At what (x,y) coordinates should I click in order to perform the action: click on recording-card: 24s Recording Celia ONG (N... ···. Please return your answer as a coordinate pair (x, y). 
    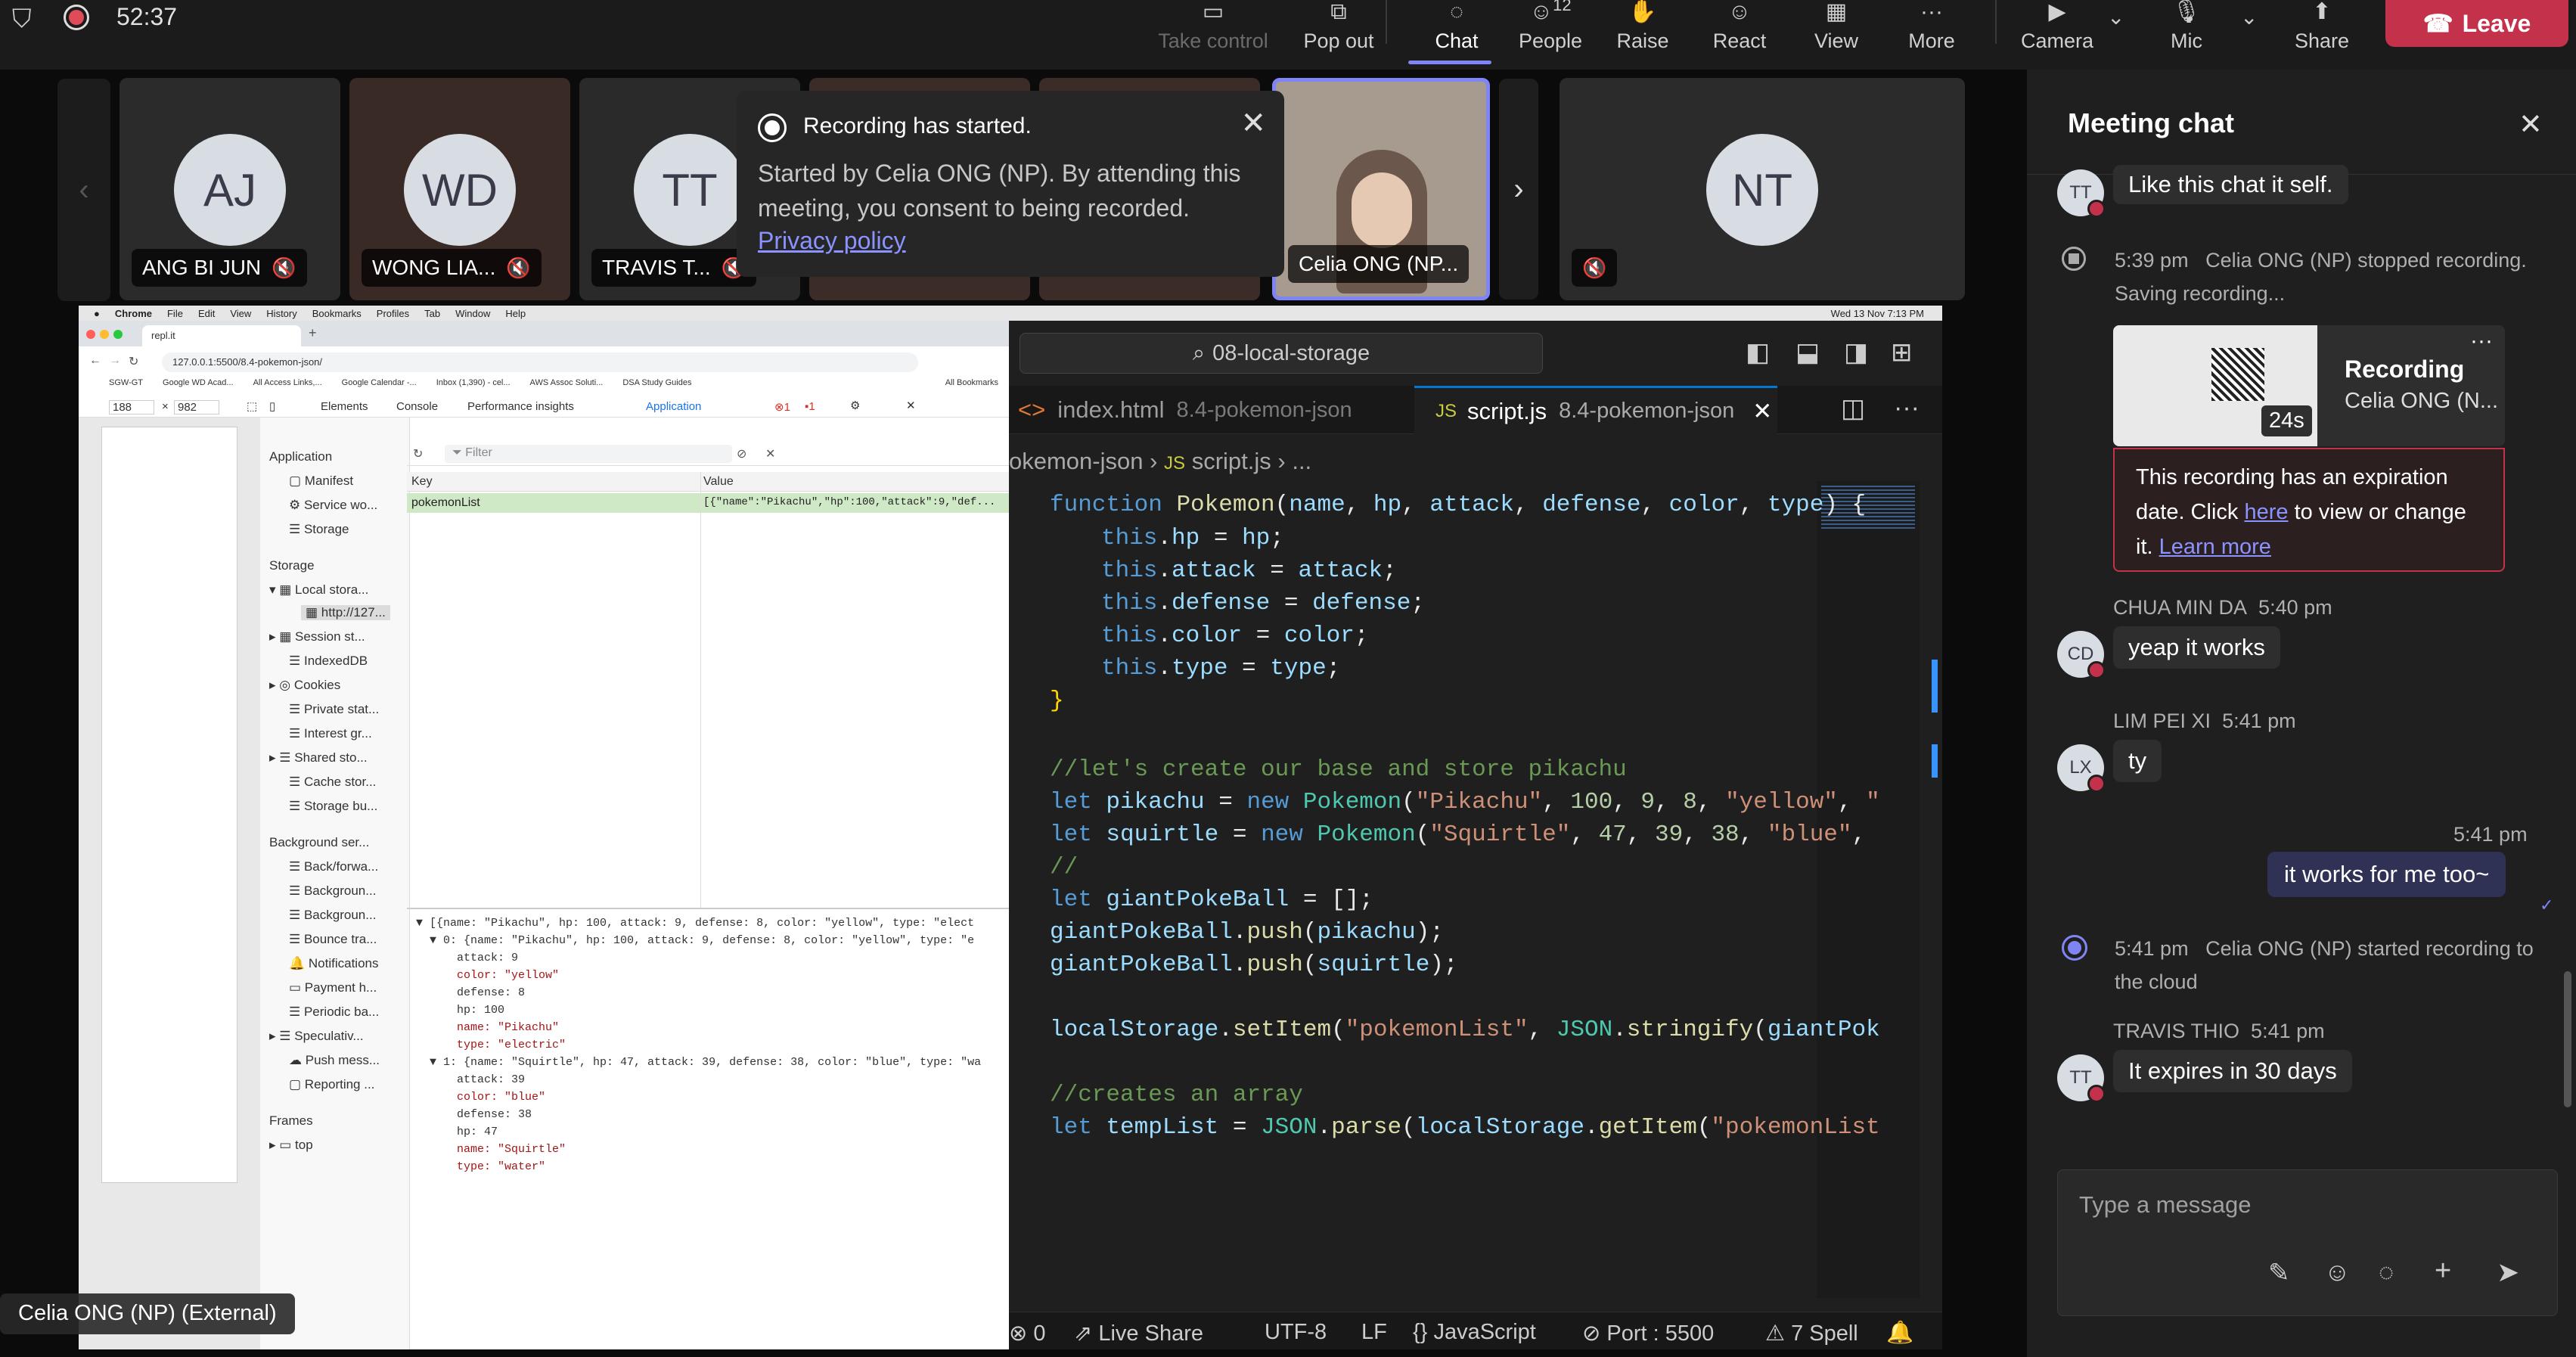
    Looking at the image, I should click on (2309, 385).